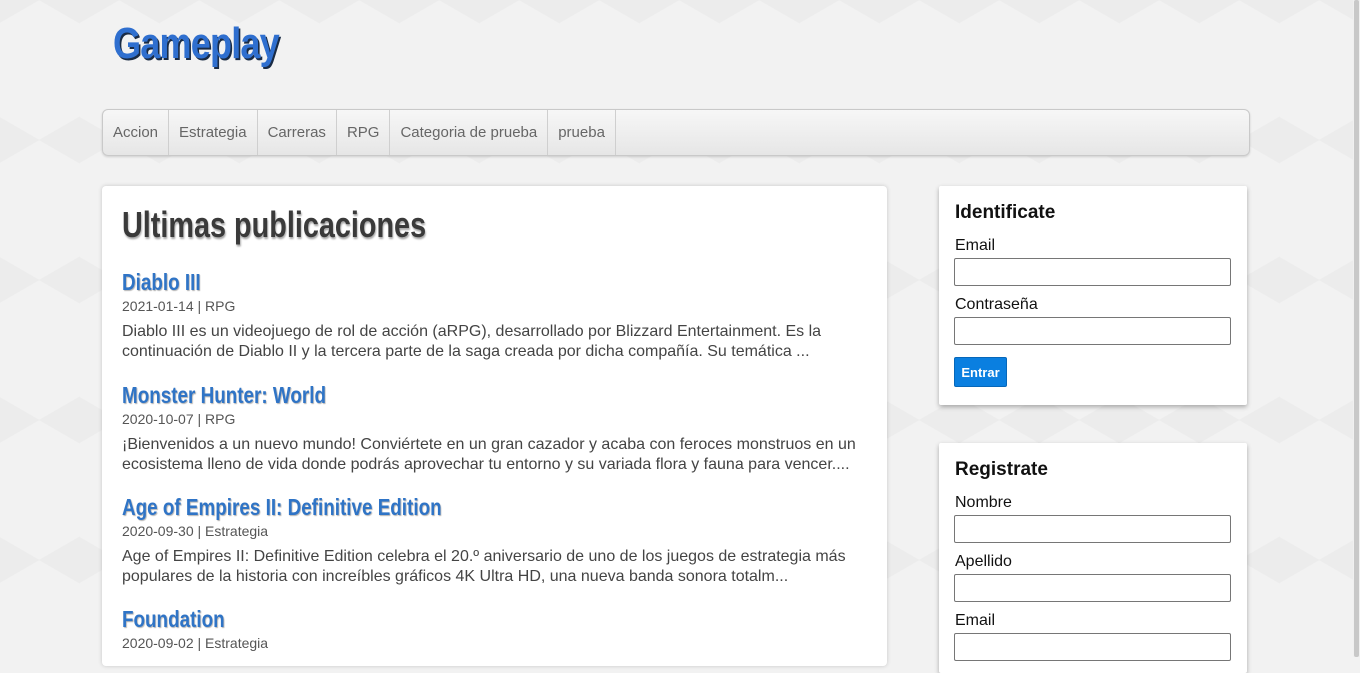  What do you see at coordinates (983, 561) in the screenshot?
I see `register-surname-label: Apellido` at bounding box center [983, 561].